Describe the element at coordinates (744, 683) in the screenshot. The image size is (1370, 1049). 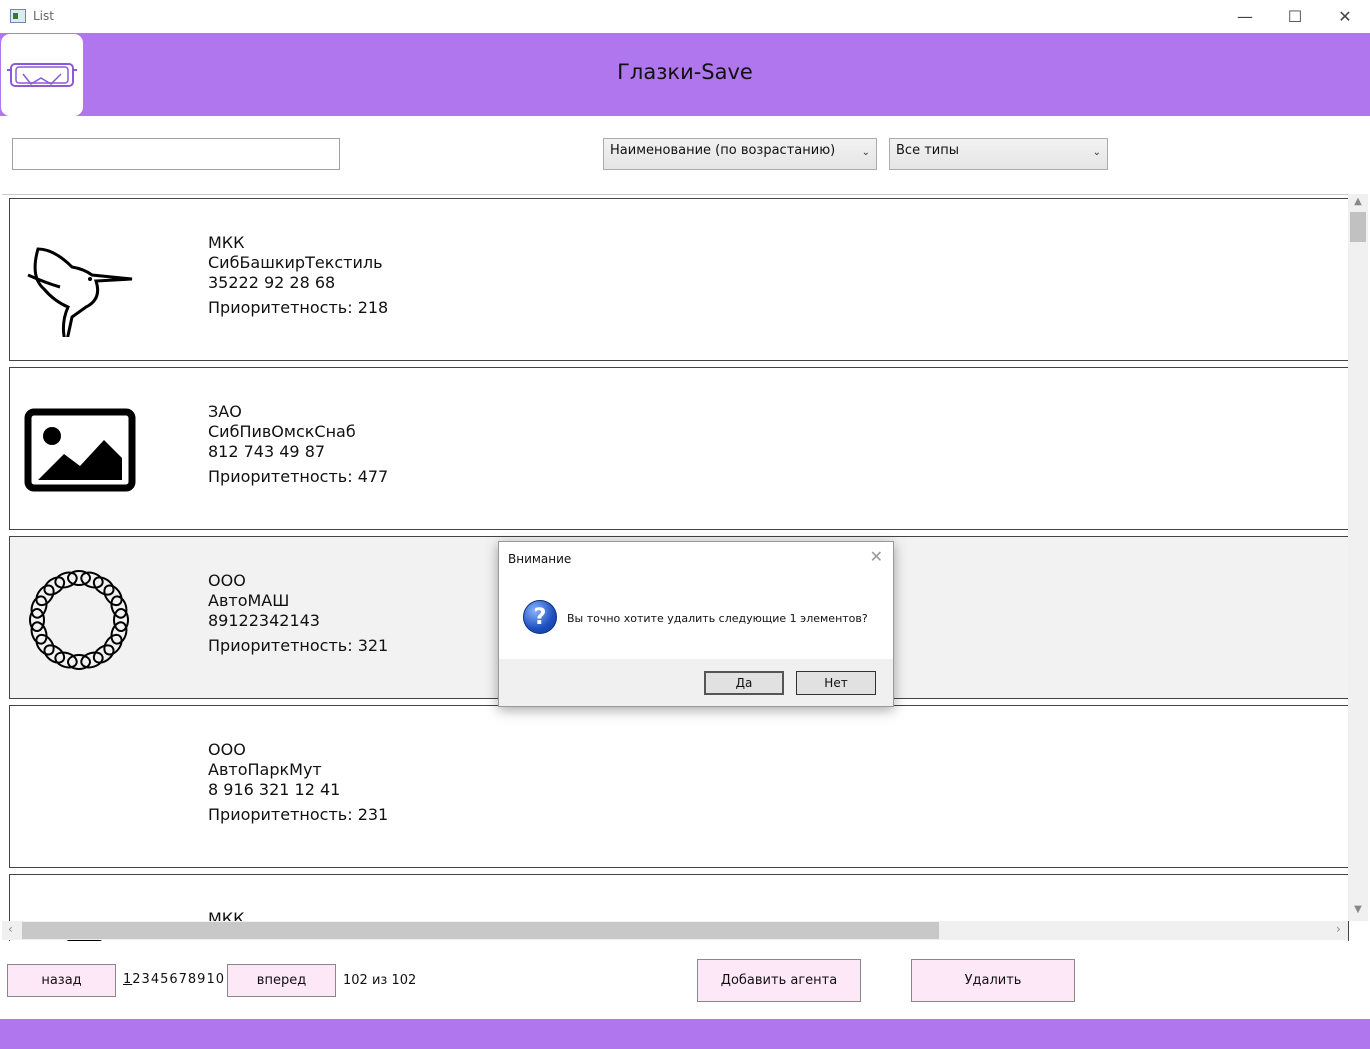
I see `yes-button: Да` at that location.